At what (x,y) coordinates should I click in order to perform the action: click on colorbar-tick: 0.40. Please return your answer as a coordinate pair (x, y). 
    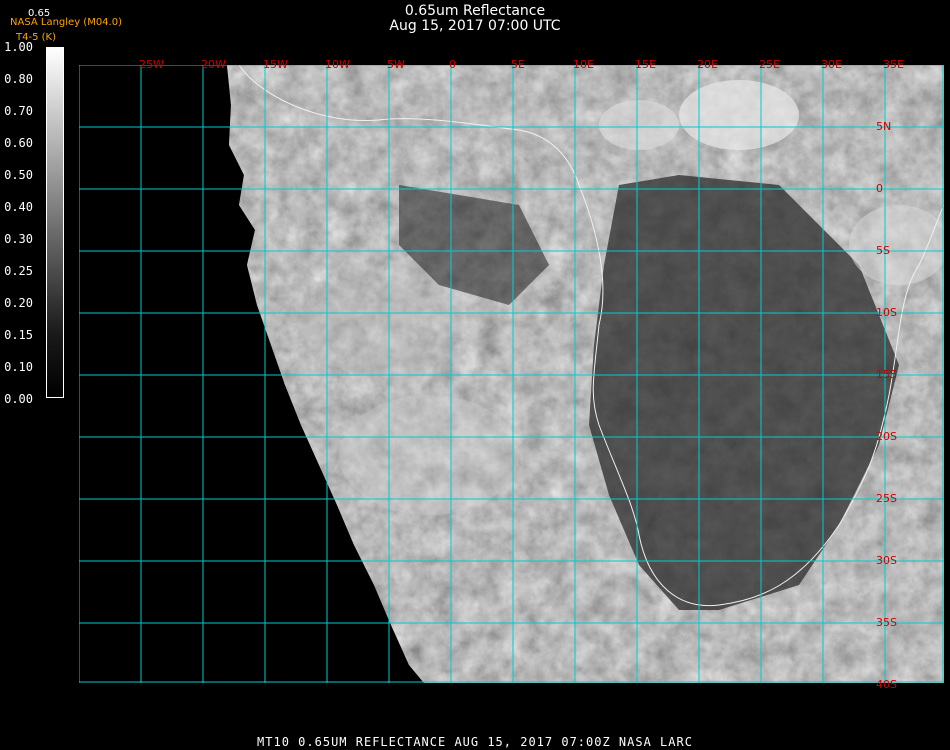
    Looking at the image, I should click on (18, 207).